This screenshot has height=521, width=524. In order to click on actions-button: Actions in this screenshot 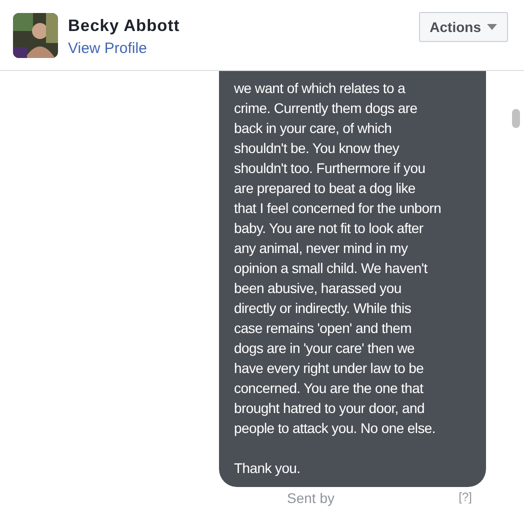, I will do `click(463, 27)`.